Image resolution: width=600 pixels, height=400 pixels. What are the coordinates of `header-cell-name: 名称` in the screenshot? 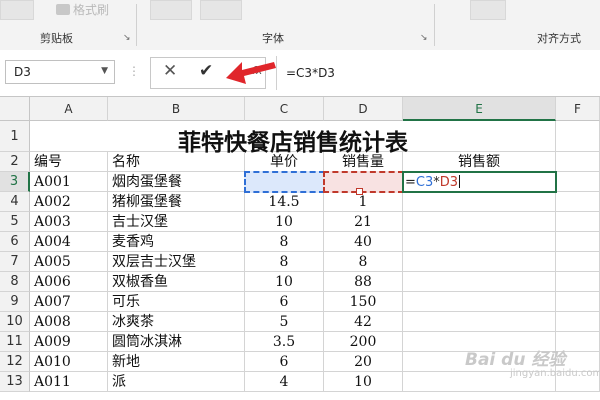 It's located at (176, 162).